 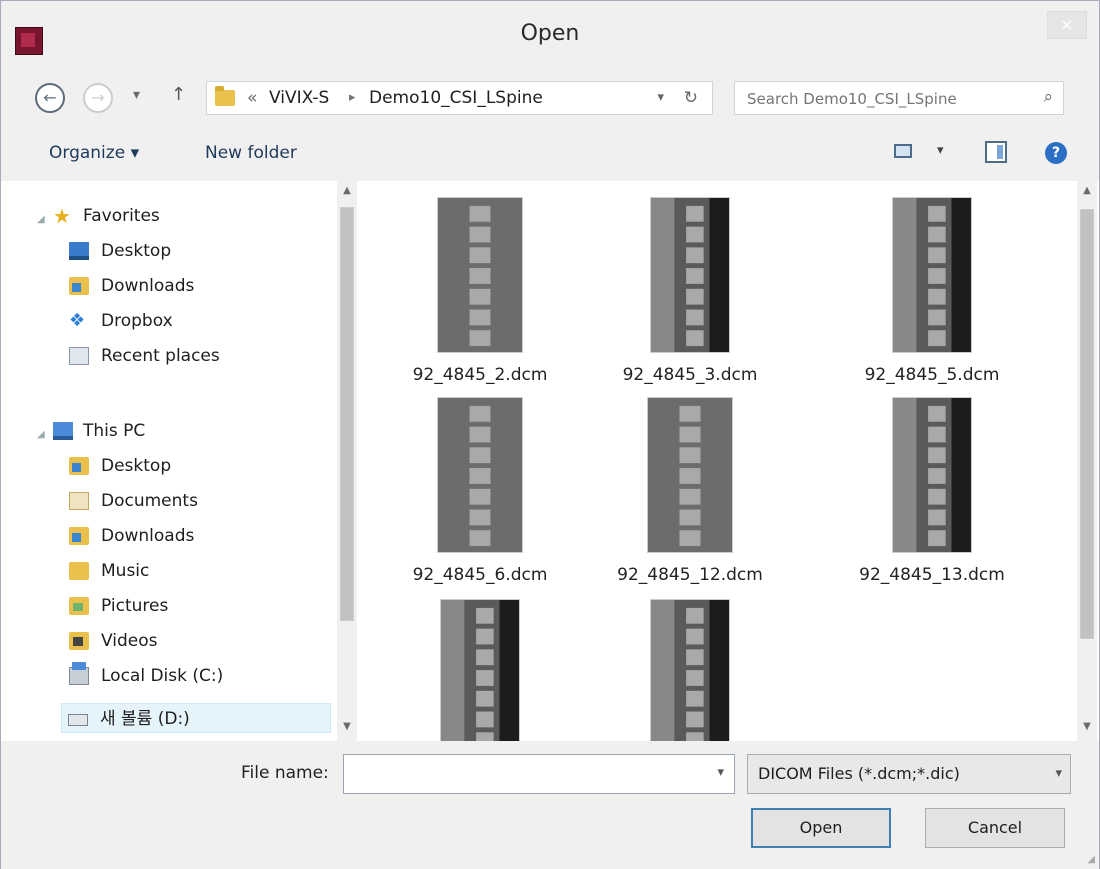 What do you see at coordinates (193, 431) in the screenshot?
I see `sidebar-item-this-pc: This PC` at bounding box center [193, 431].